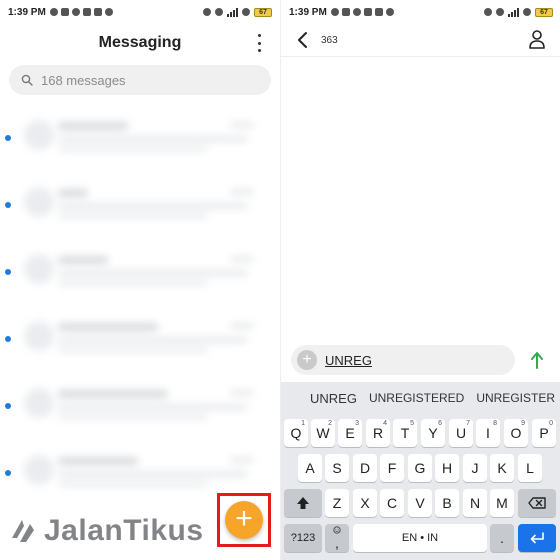 The image size is (560, 560). What do you see at coordinates (392, 468) in the screenshot?
I see `key-f: F` at bounding box center [392, 468].